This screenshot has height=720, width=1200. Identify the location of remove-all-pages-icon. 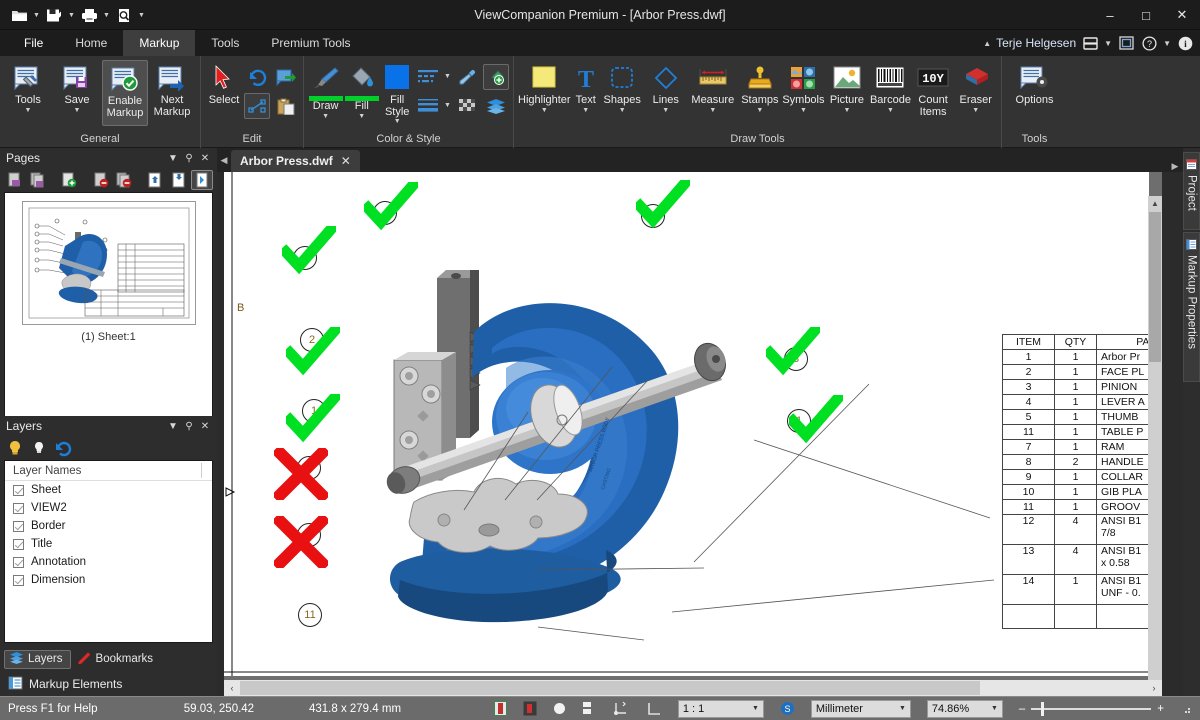
(123, 180).